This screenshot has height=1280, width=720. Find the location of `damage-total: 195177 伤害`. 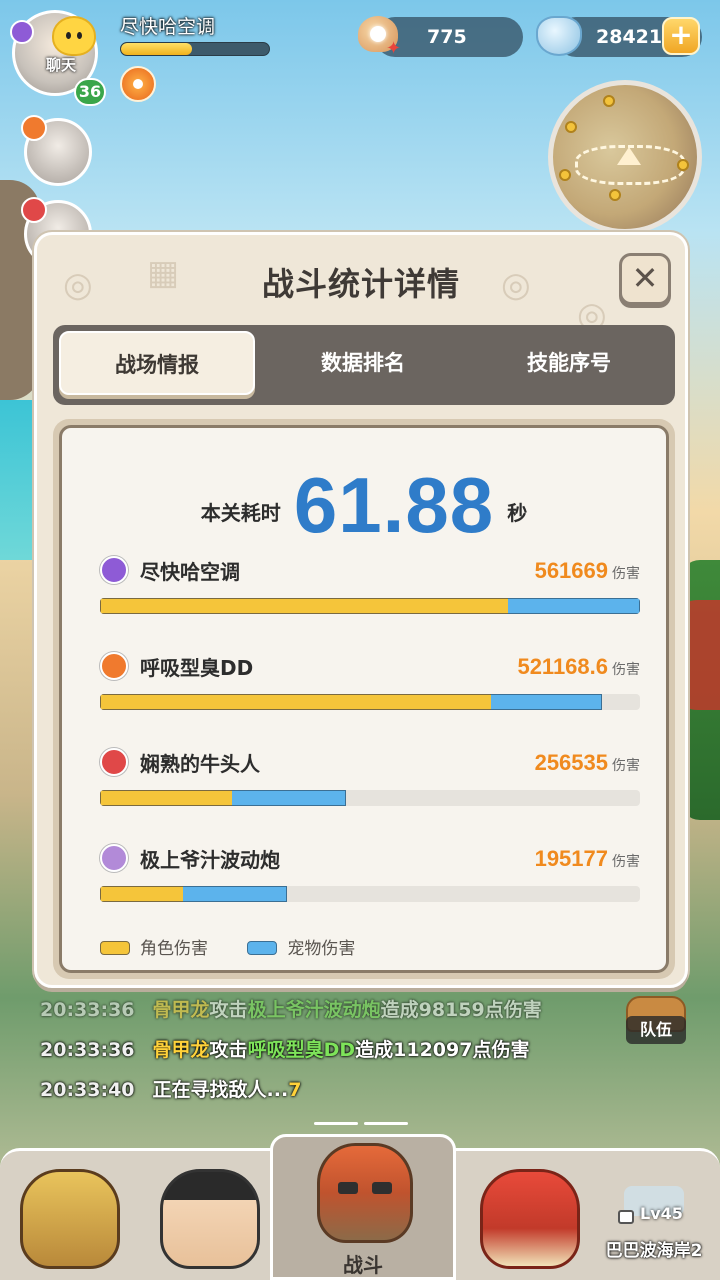

damage-total: 195177 伤害 is located at coordinates (587, 859).